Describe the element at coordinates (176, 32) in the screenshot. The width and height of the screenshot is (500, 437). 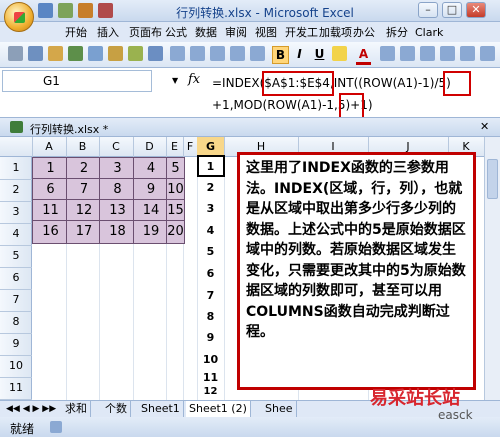
I see `tab-formulas: 公式` at that location.